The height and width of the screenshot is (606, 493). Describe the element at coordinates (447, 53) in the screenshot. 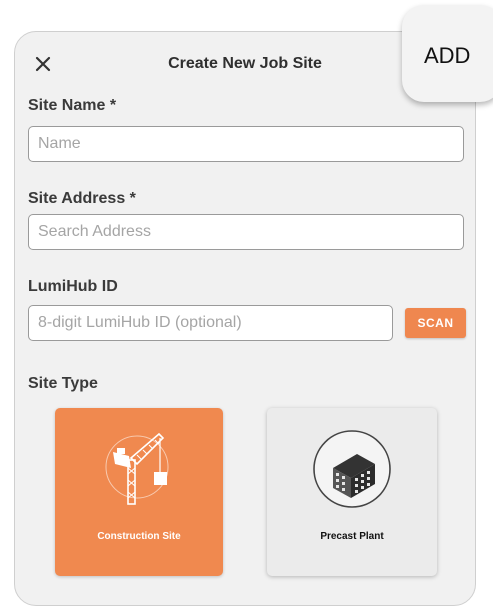

I see `add-button: ADD` at that location.